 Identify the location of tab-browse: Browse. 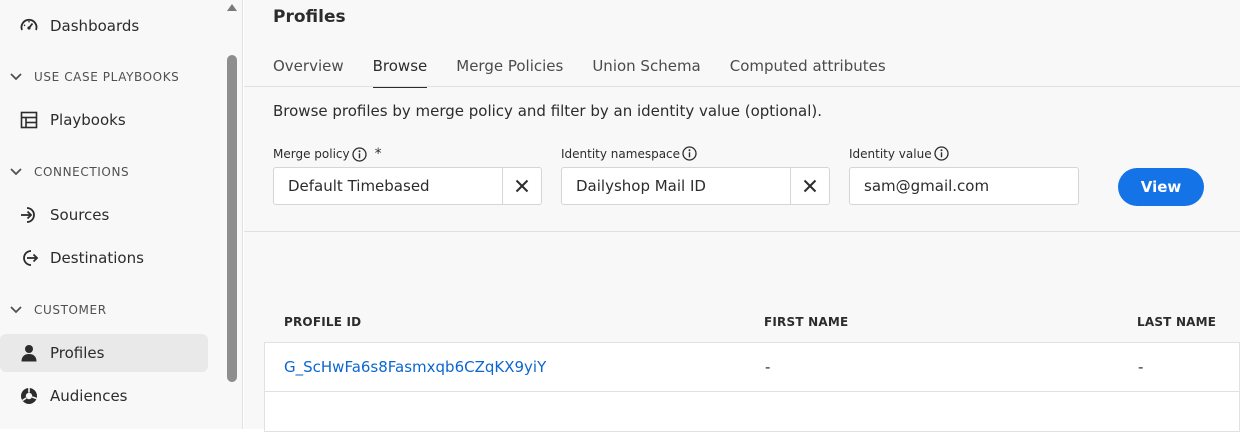
(399, 72).